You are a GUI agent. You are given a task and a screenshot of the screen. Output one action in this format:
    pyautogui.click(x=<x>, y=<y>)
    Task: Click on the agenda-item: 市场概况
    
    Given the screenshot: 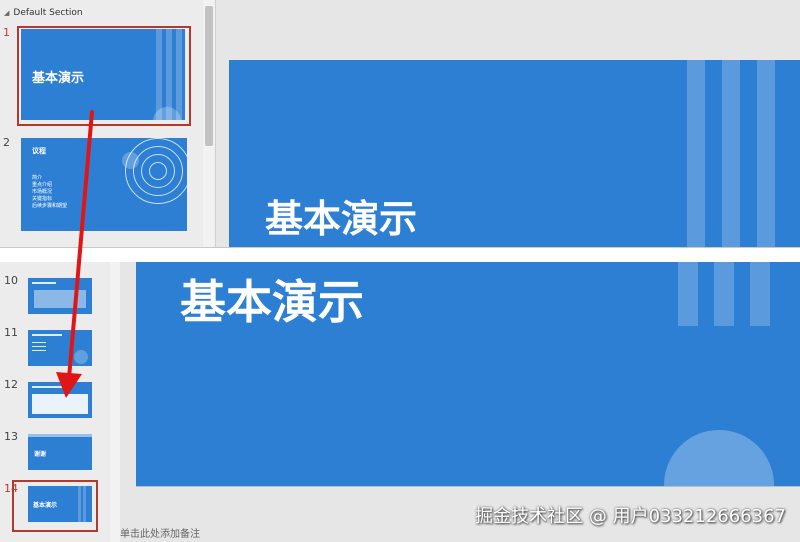 What is the action you would take?
    pyautogui.click(x=42, y=192)
    